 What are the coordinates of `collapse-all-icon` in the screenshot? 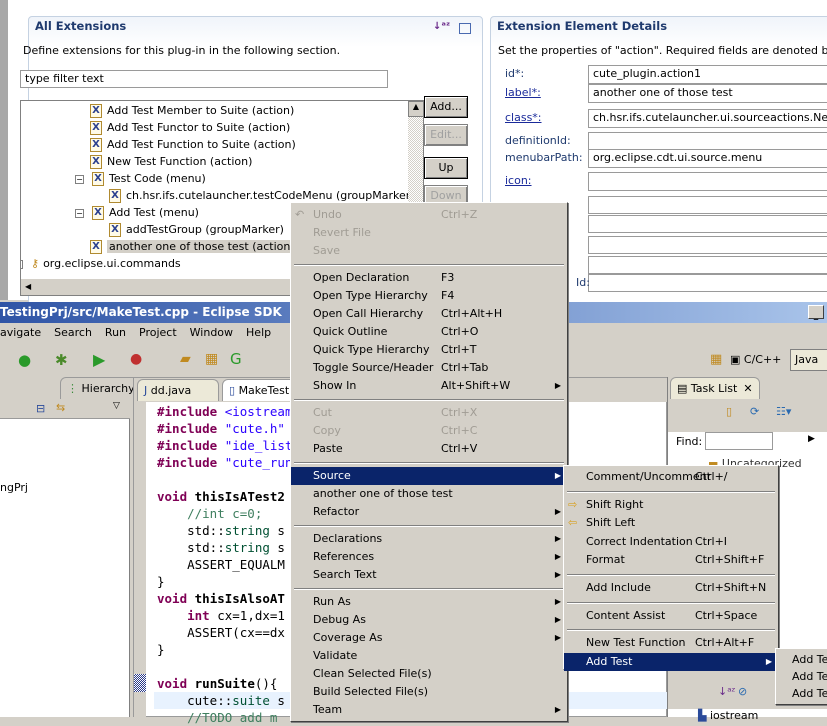 It's located at (465, 28).